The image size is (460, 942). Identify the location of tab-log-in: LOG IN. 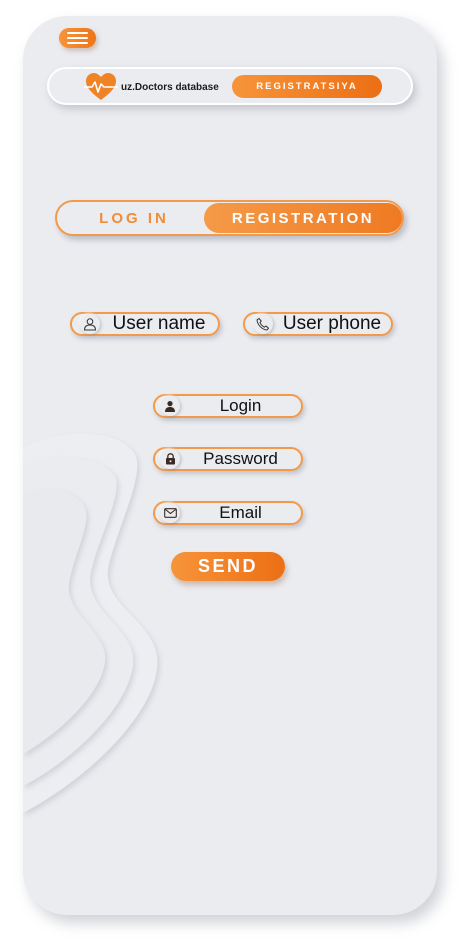
(134, 218).